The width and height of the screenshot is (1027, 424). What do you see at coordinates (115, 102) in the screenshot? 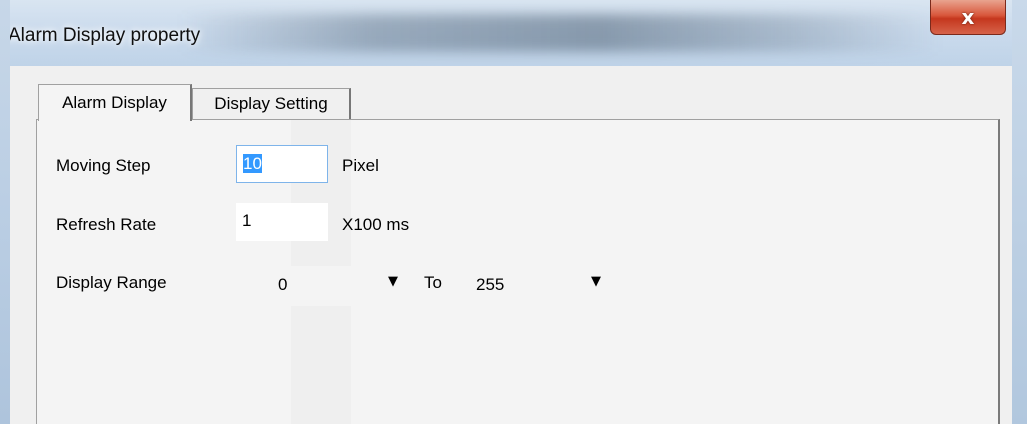
I see `tab-alarm-display: Alarm Display` at bounding box center [115, 102].